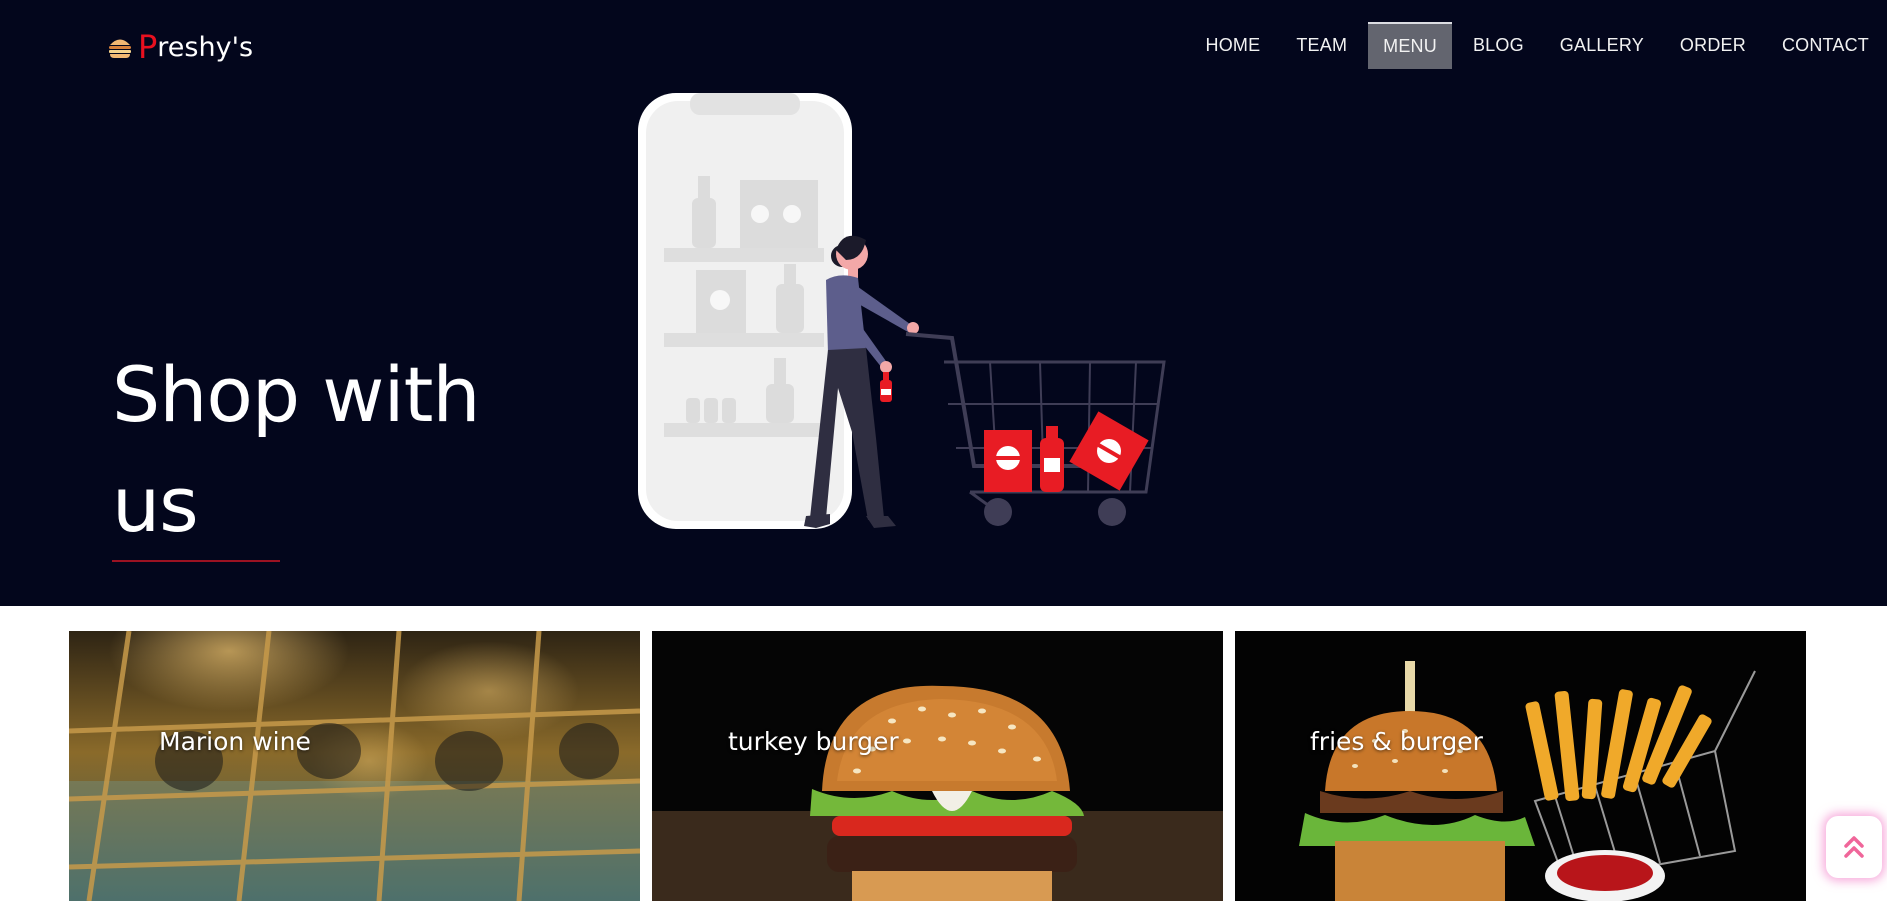  I want to click on brand-initial: P, so click(148, 47).